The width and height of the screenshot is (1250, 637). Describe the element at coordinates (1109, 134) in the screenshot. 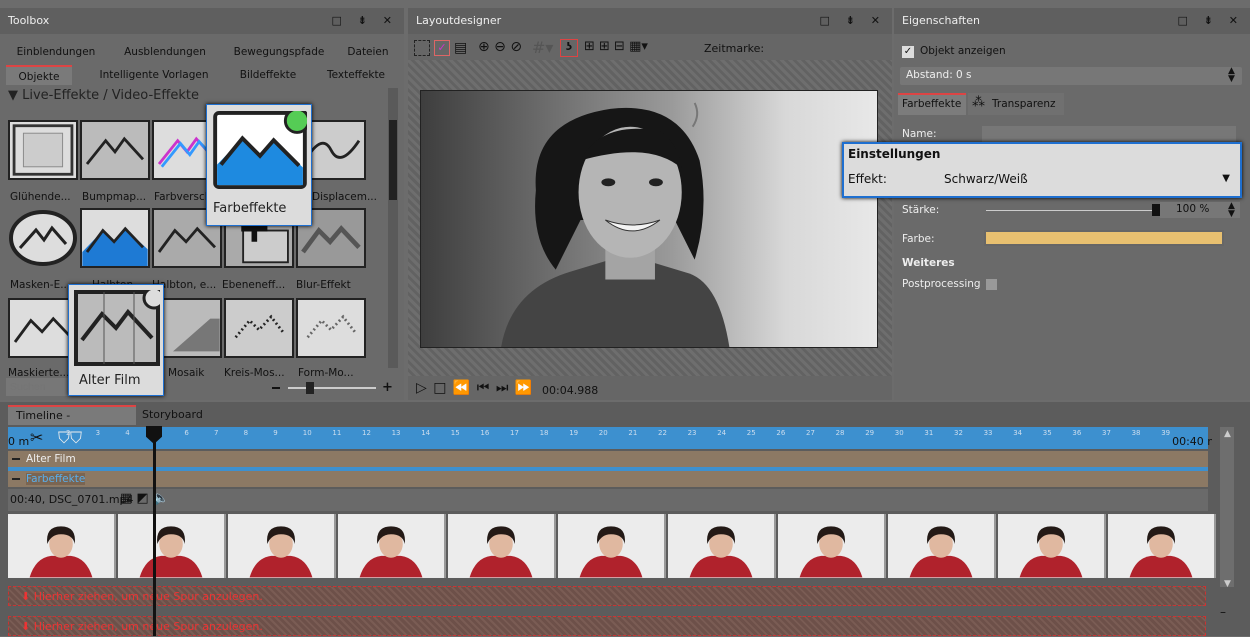

I see `name-field` at that location.